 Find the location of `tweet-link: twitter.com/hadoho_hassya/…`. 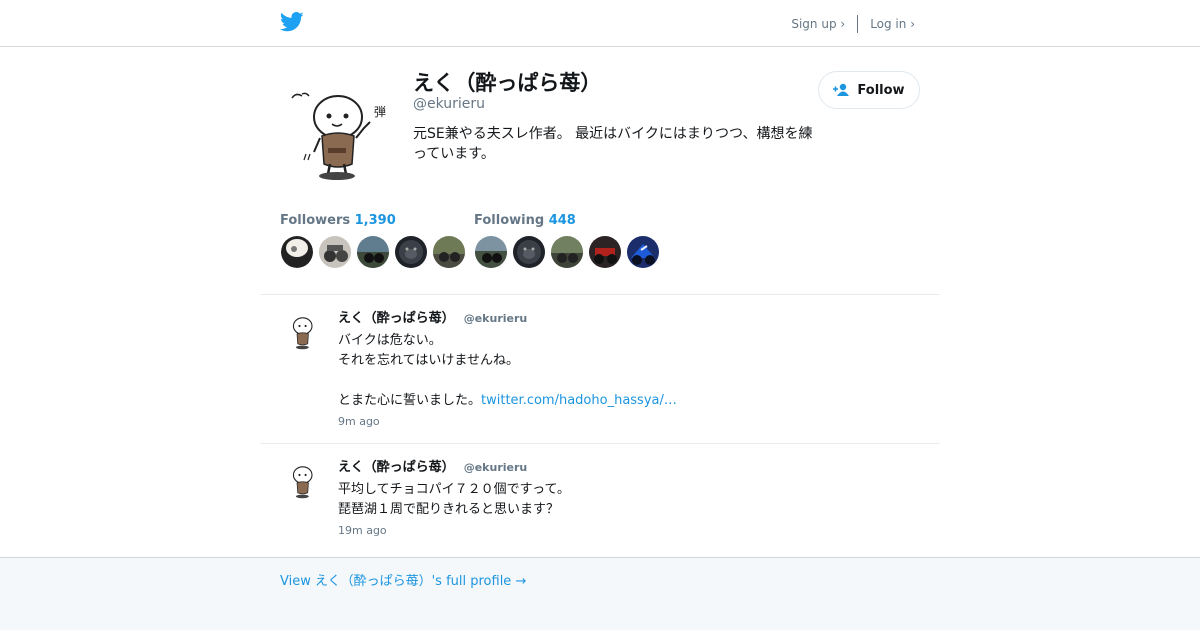

tweet-link: twitter.com/hadoho_hassya/… is located at coordinates (579, 400).